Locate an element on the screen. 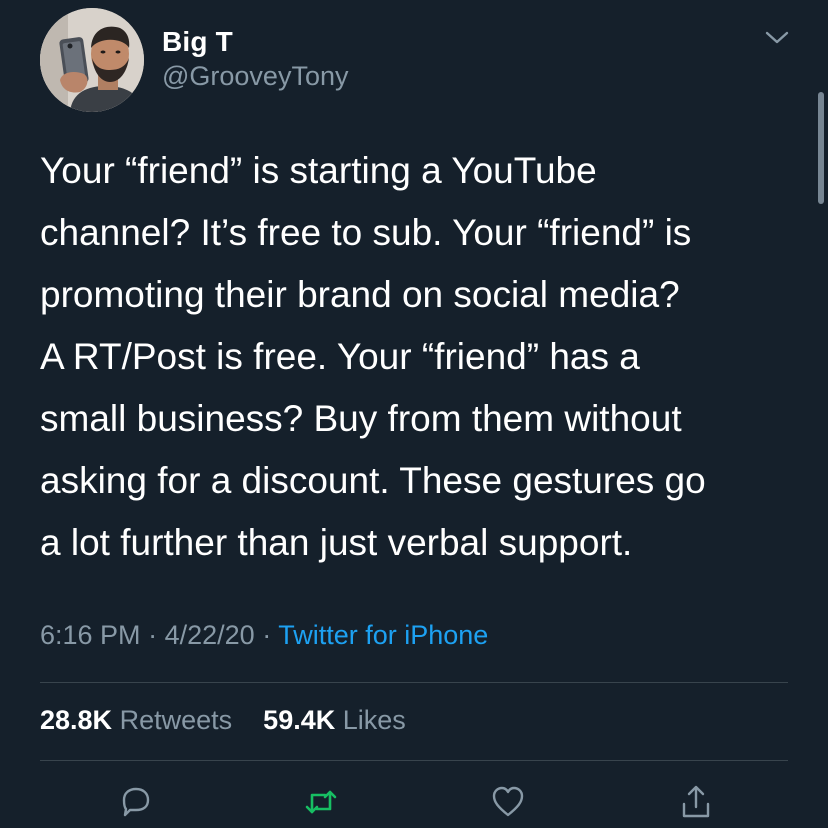 The image size is (828, 828). tweet-text-line: promoting their brand on social media? is located at coordinates (360, 294).